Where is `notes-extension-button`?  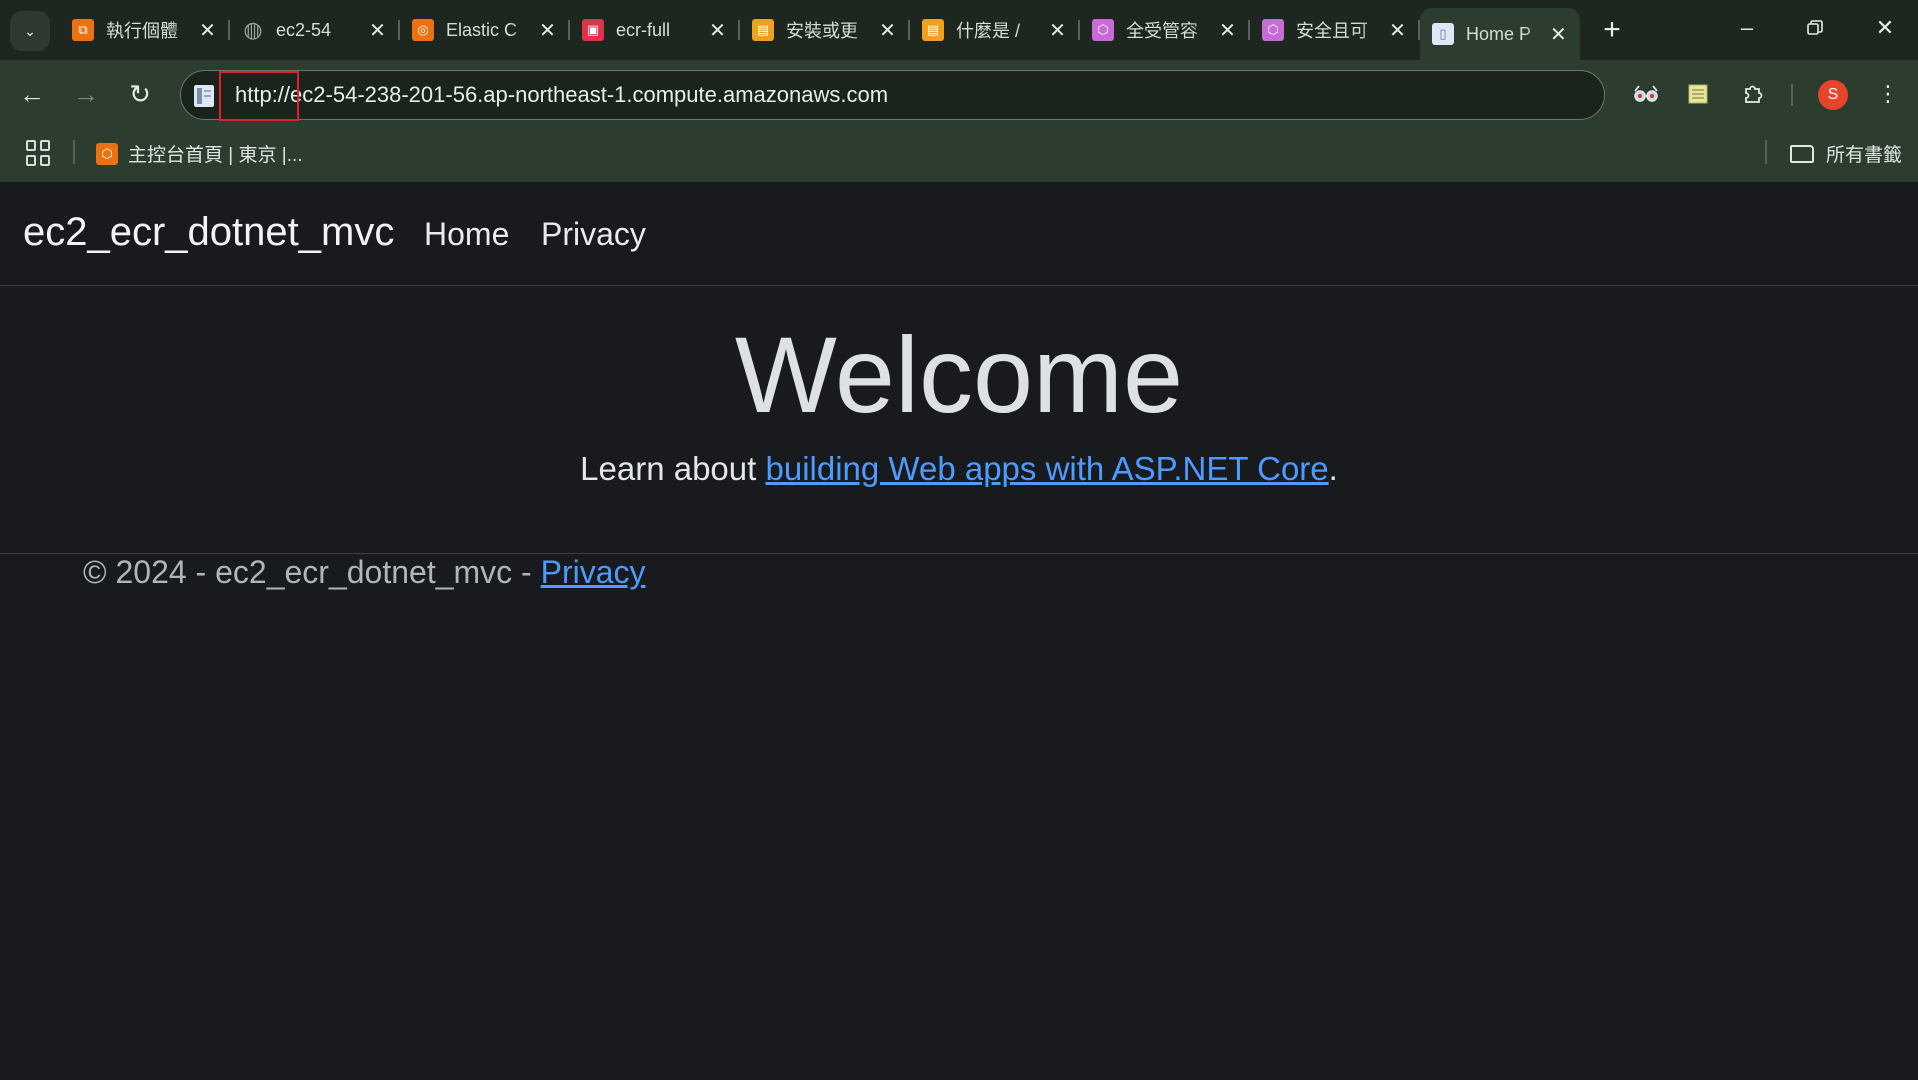 notes-extension-button is located at coordinates (1698, 94).